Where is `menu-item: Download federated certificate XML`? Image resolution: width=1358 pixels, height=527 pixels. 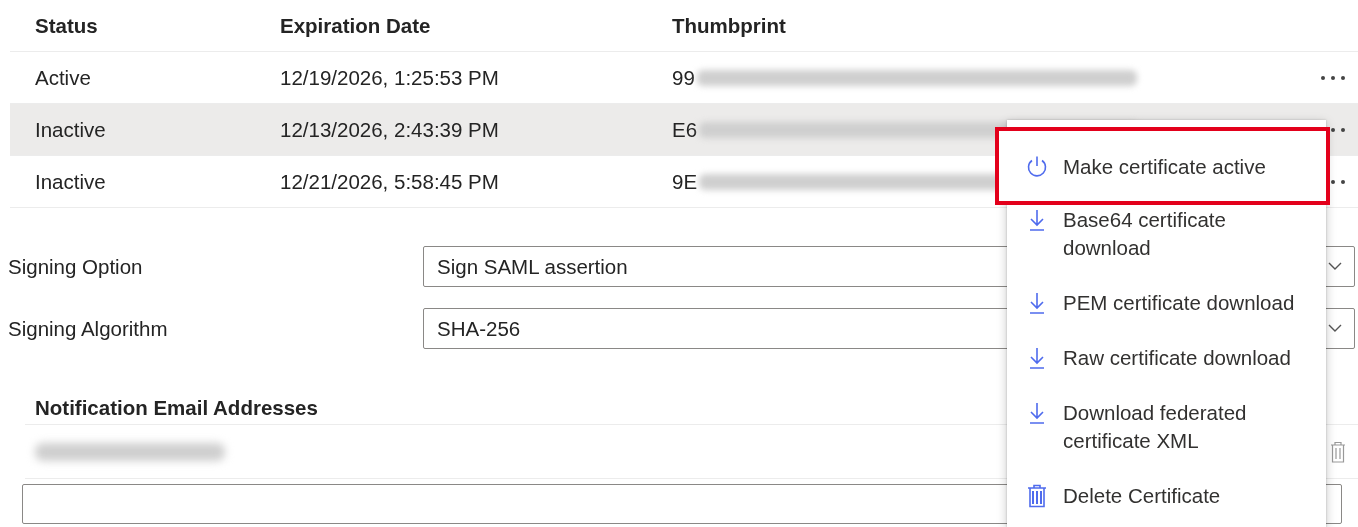
menu-item: Download federated certificate XML is located at coordinates (1166, 427).